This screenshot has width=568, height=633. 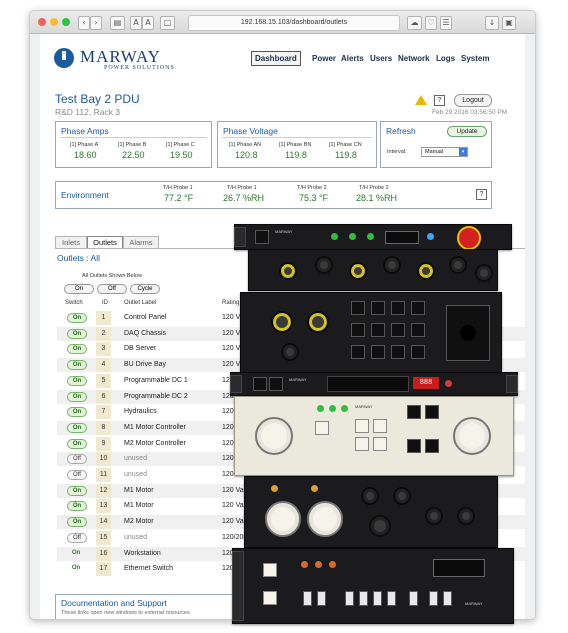 What do you see at coordinates (475, 58) in the screenshot?
I see `nav-system: System` at bounding box center [475, 58].